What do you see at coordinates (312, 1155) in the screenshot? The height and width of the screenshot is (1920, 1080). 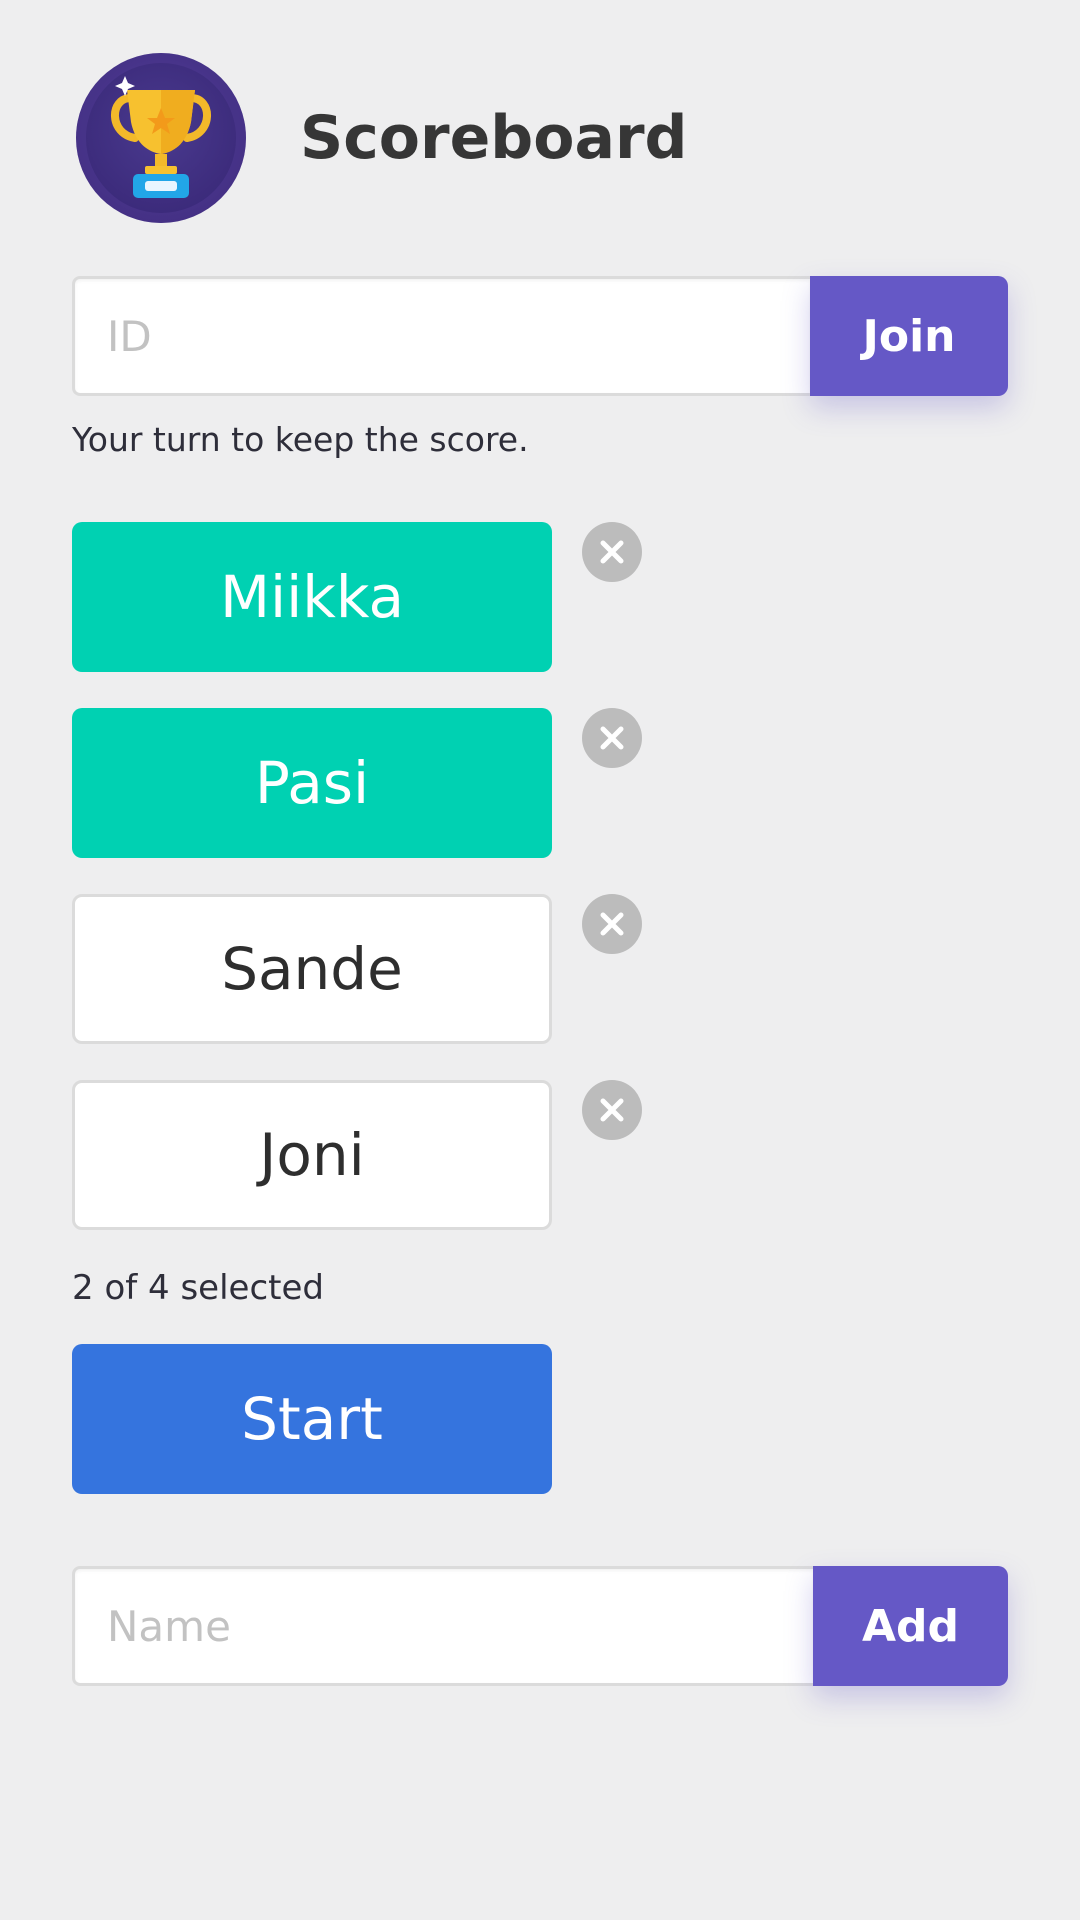 I see `player-button: Joni` at bounding box center [312, 1155].